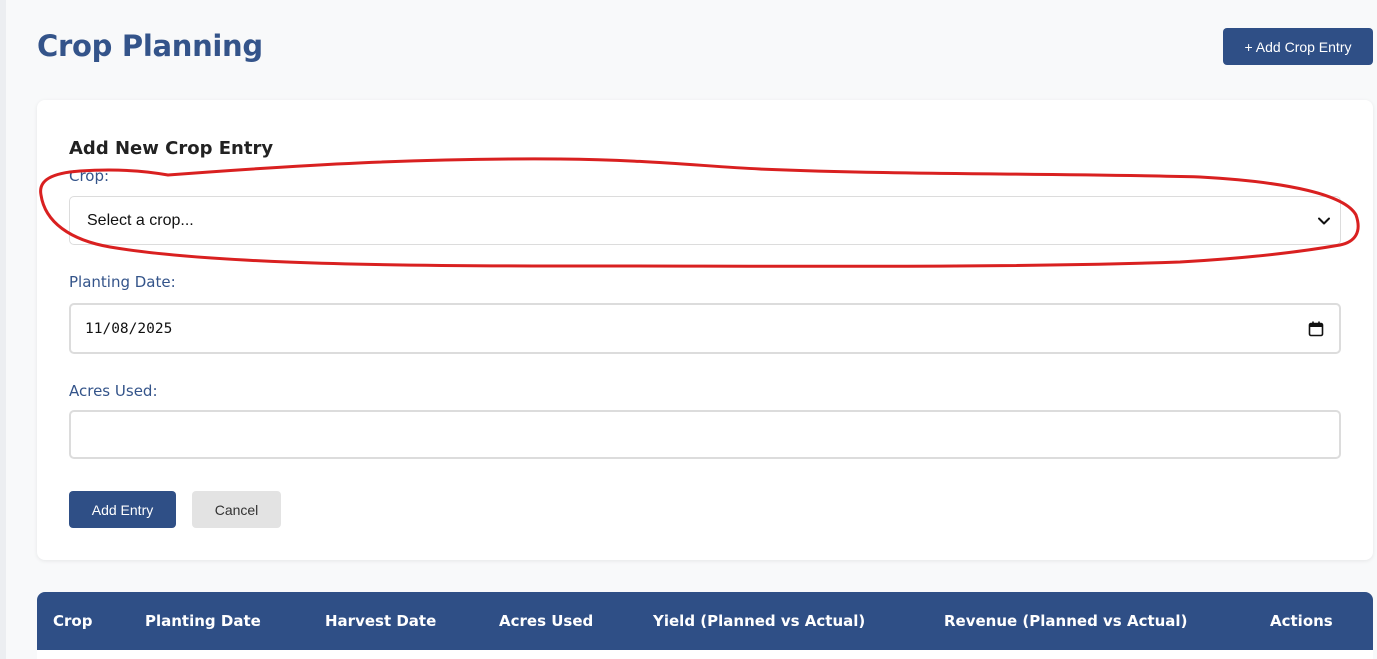  I want to click on cancel-button: Cancel, so click(236, 509).